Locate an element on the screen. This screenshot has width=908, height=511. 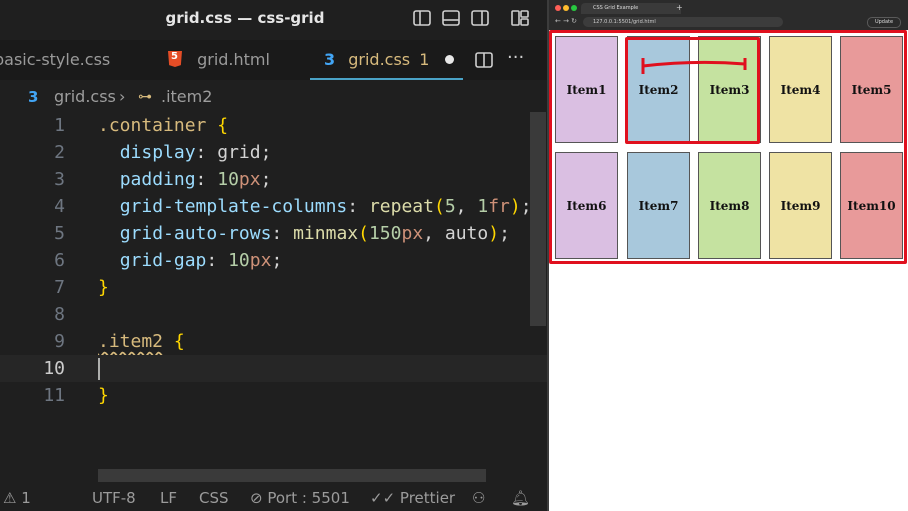
accounts-icon: ⚇ is located at coordinates (478, 498).